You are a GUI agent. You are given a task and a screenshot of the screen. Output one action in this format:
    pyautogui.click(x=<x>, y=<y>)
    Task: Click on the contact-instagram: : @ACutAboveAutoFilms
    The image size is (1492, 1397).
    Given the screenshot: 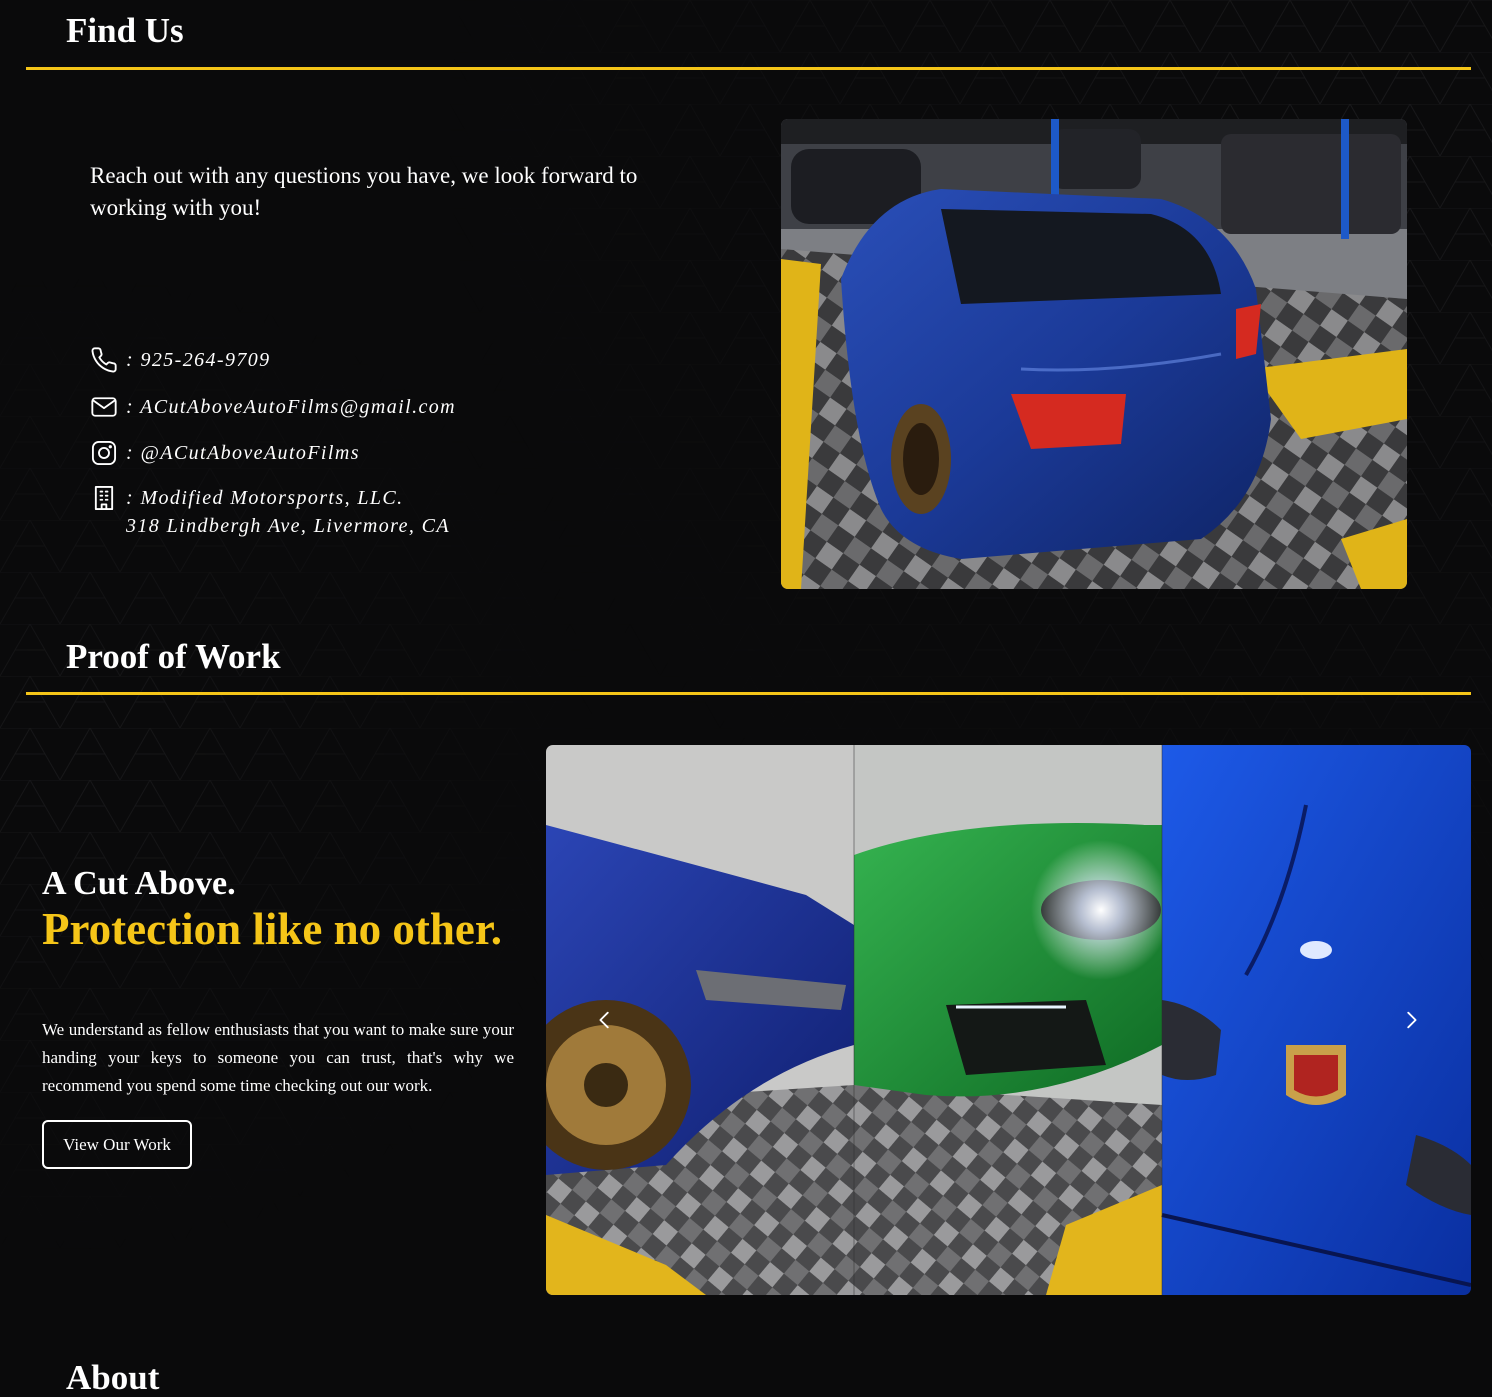 What is the action you would take?
    pyautogui.click(x=225, y=453)
    